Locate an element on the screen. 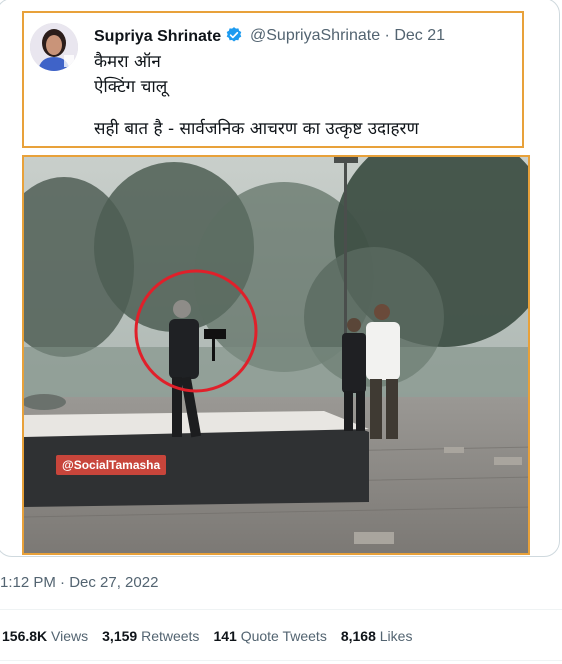 This screenshot has width=562, height=664. retweets-count: 3,159 is located at coordinates (119, 636).